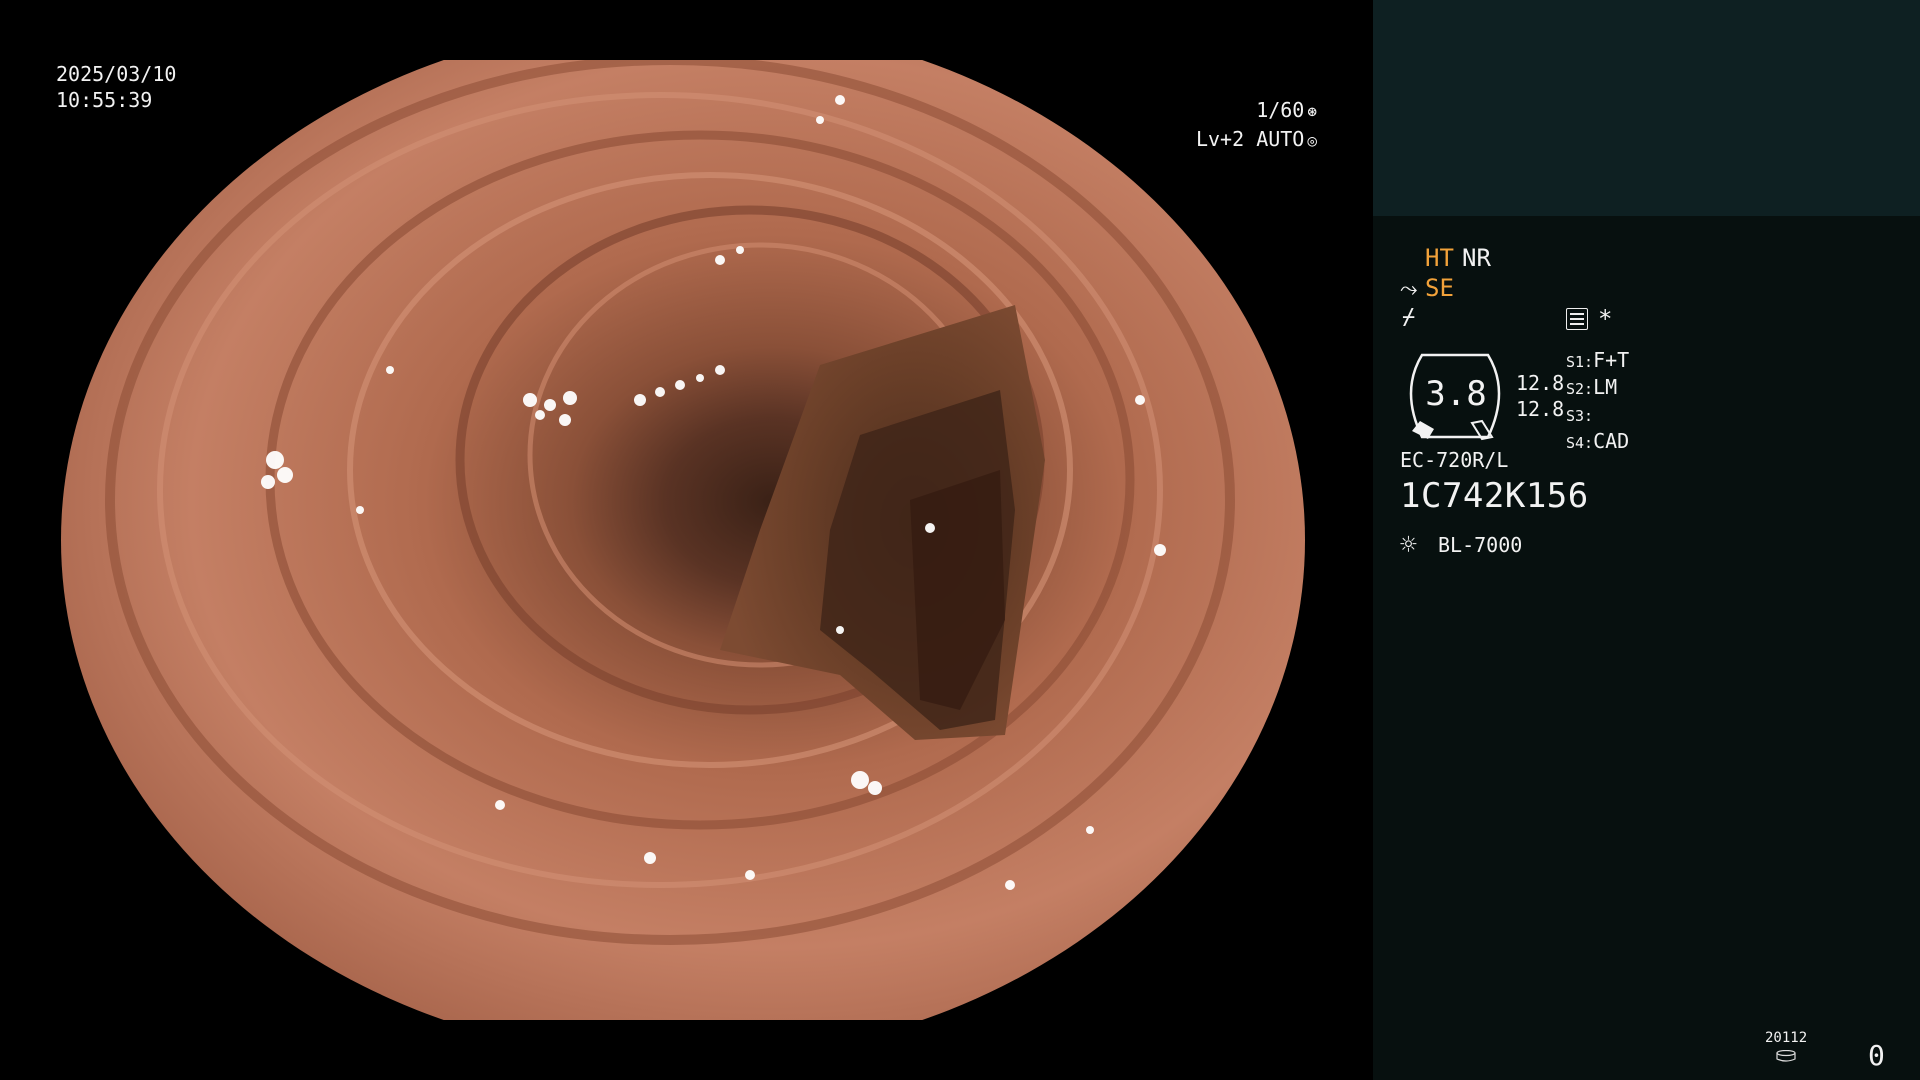  I want to click on gauge-value: 3.8, so click(1456, 394).